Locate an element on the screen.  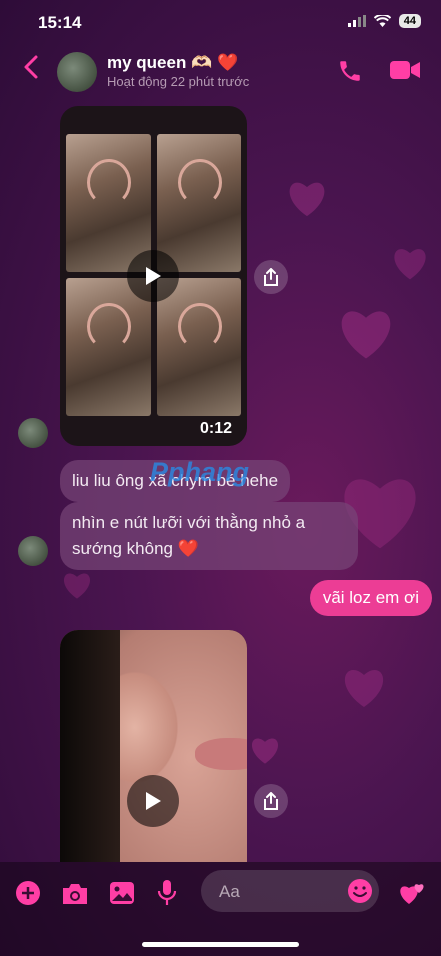
message-composer is located at coordinates (290, 892).